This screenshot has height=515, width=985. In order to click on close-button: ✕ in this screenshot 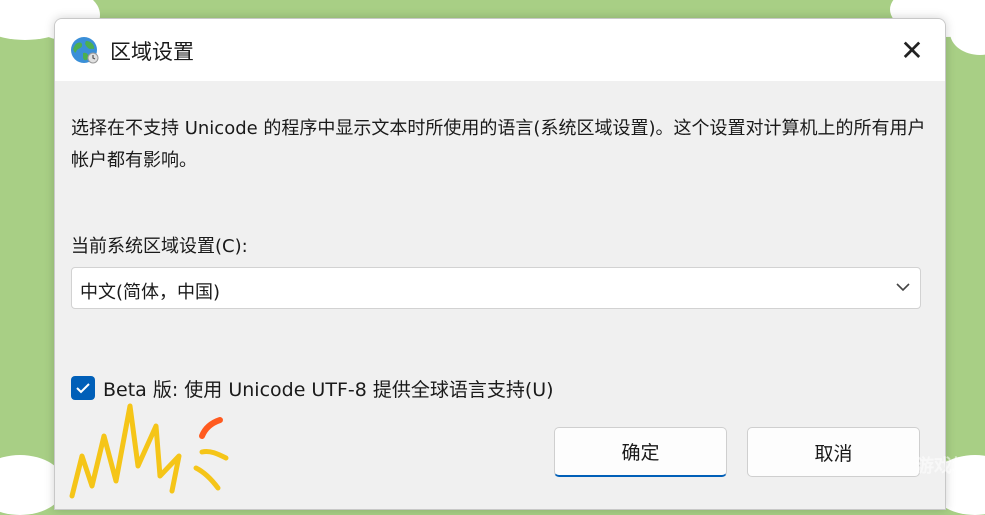, I will do `click(912, 50)`.